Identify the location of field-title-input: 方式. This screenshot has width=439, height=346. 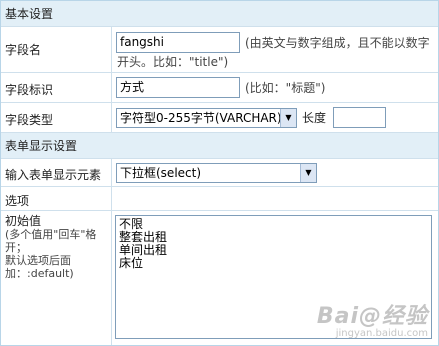
(178, 87).